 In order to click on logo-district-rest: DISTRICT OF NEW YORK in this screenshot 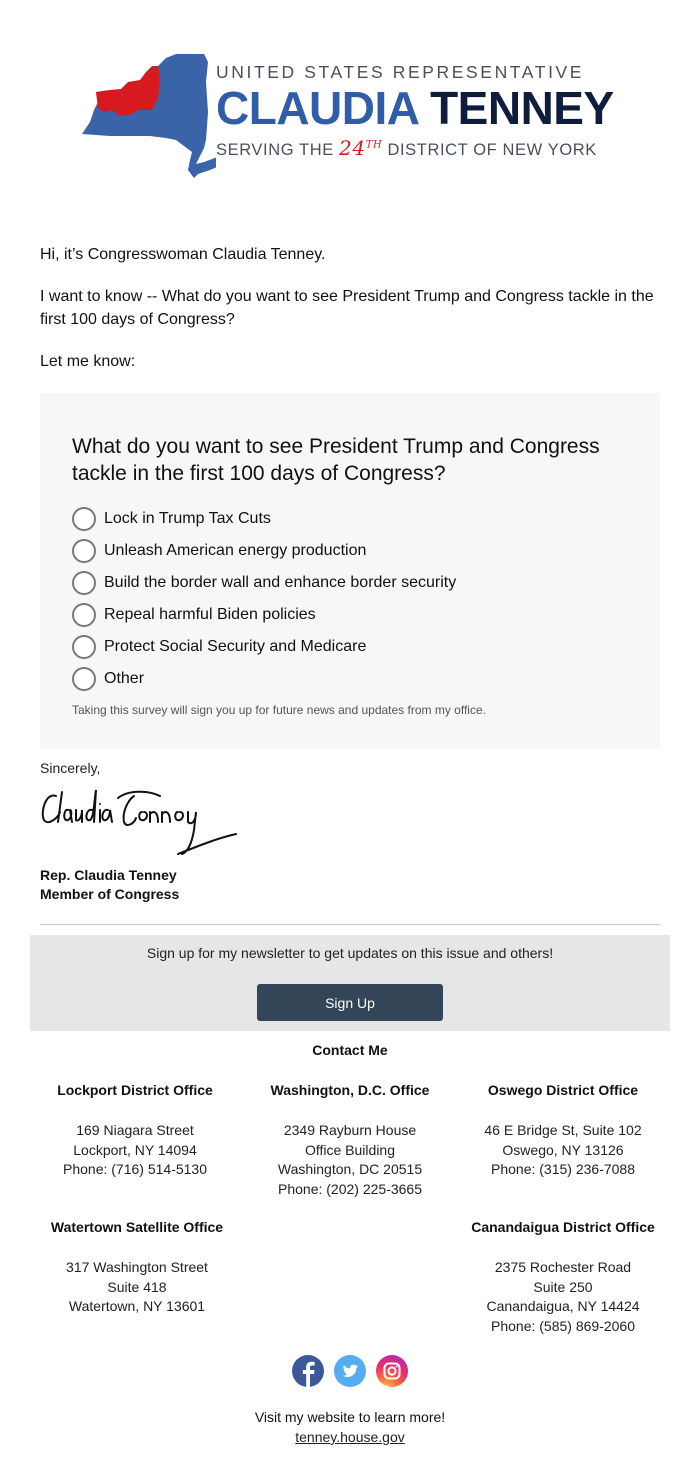, I will do `click(492, 150)`.